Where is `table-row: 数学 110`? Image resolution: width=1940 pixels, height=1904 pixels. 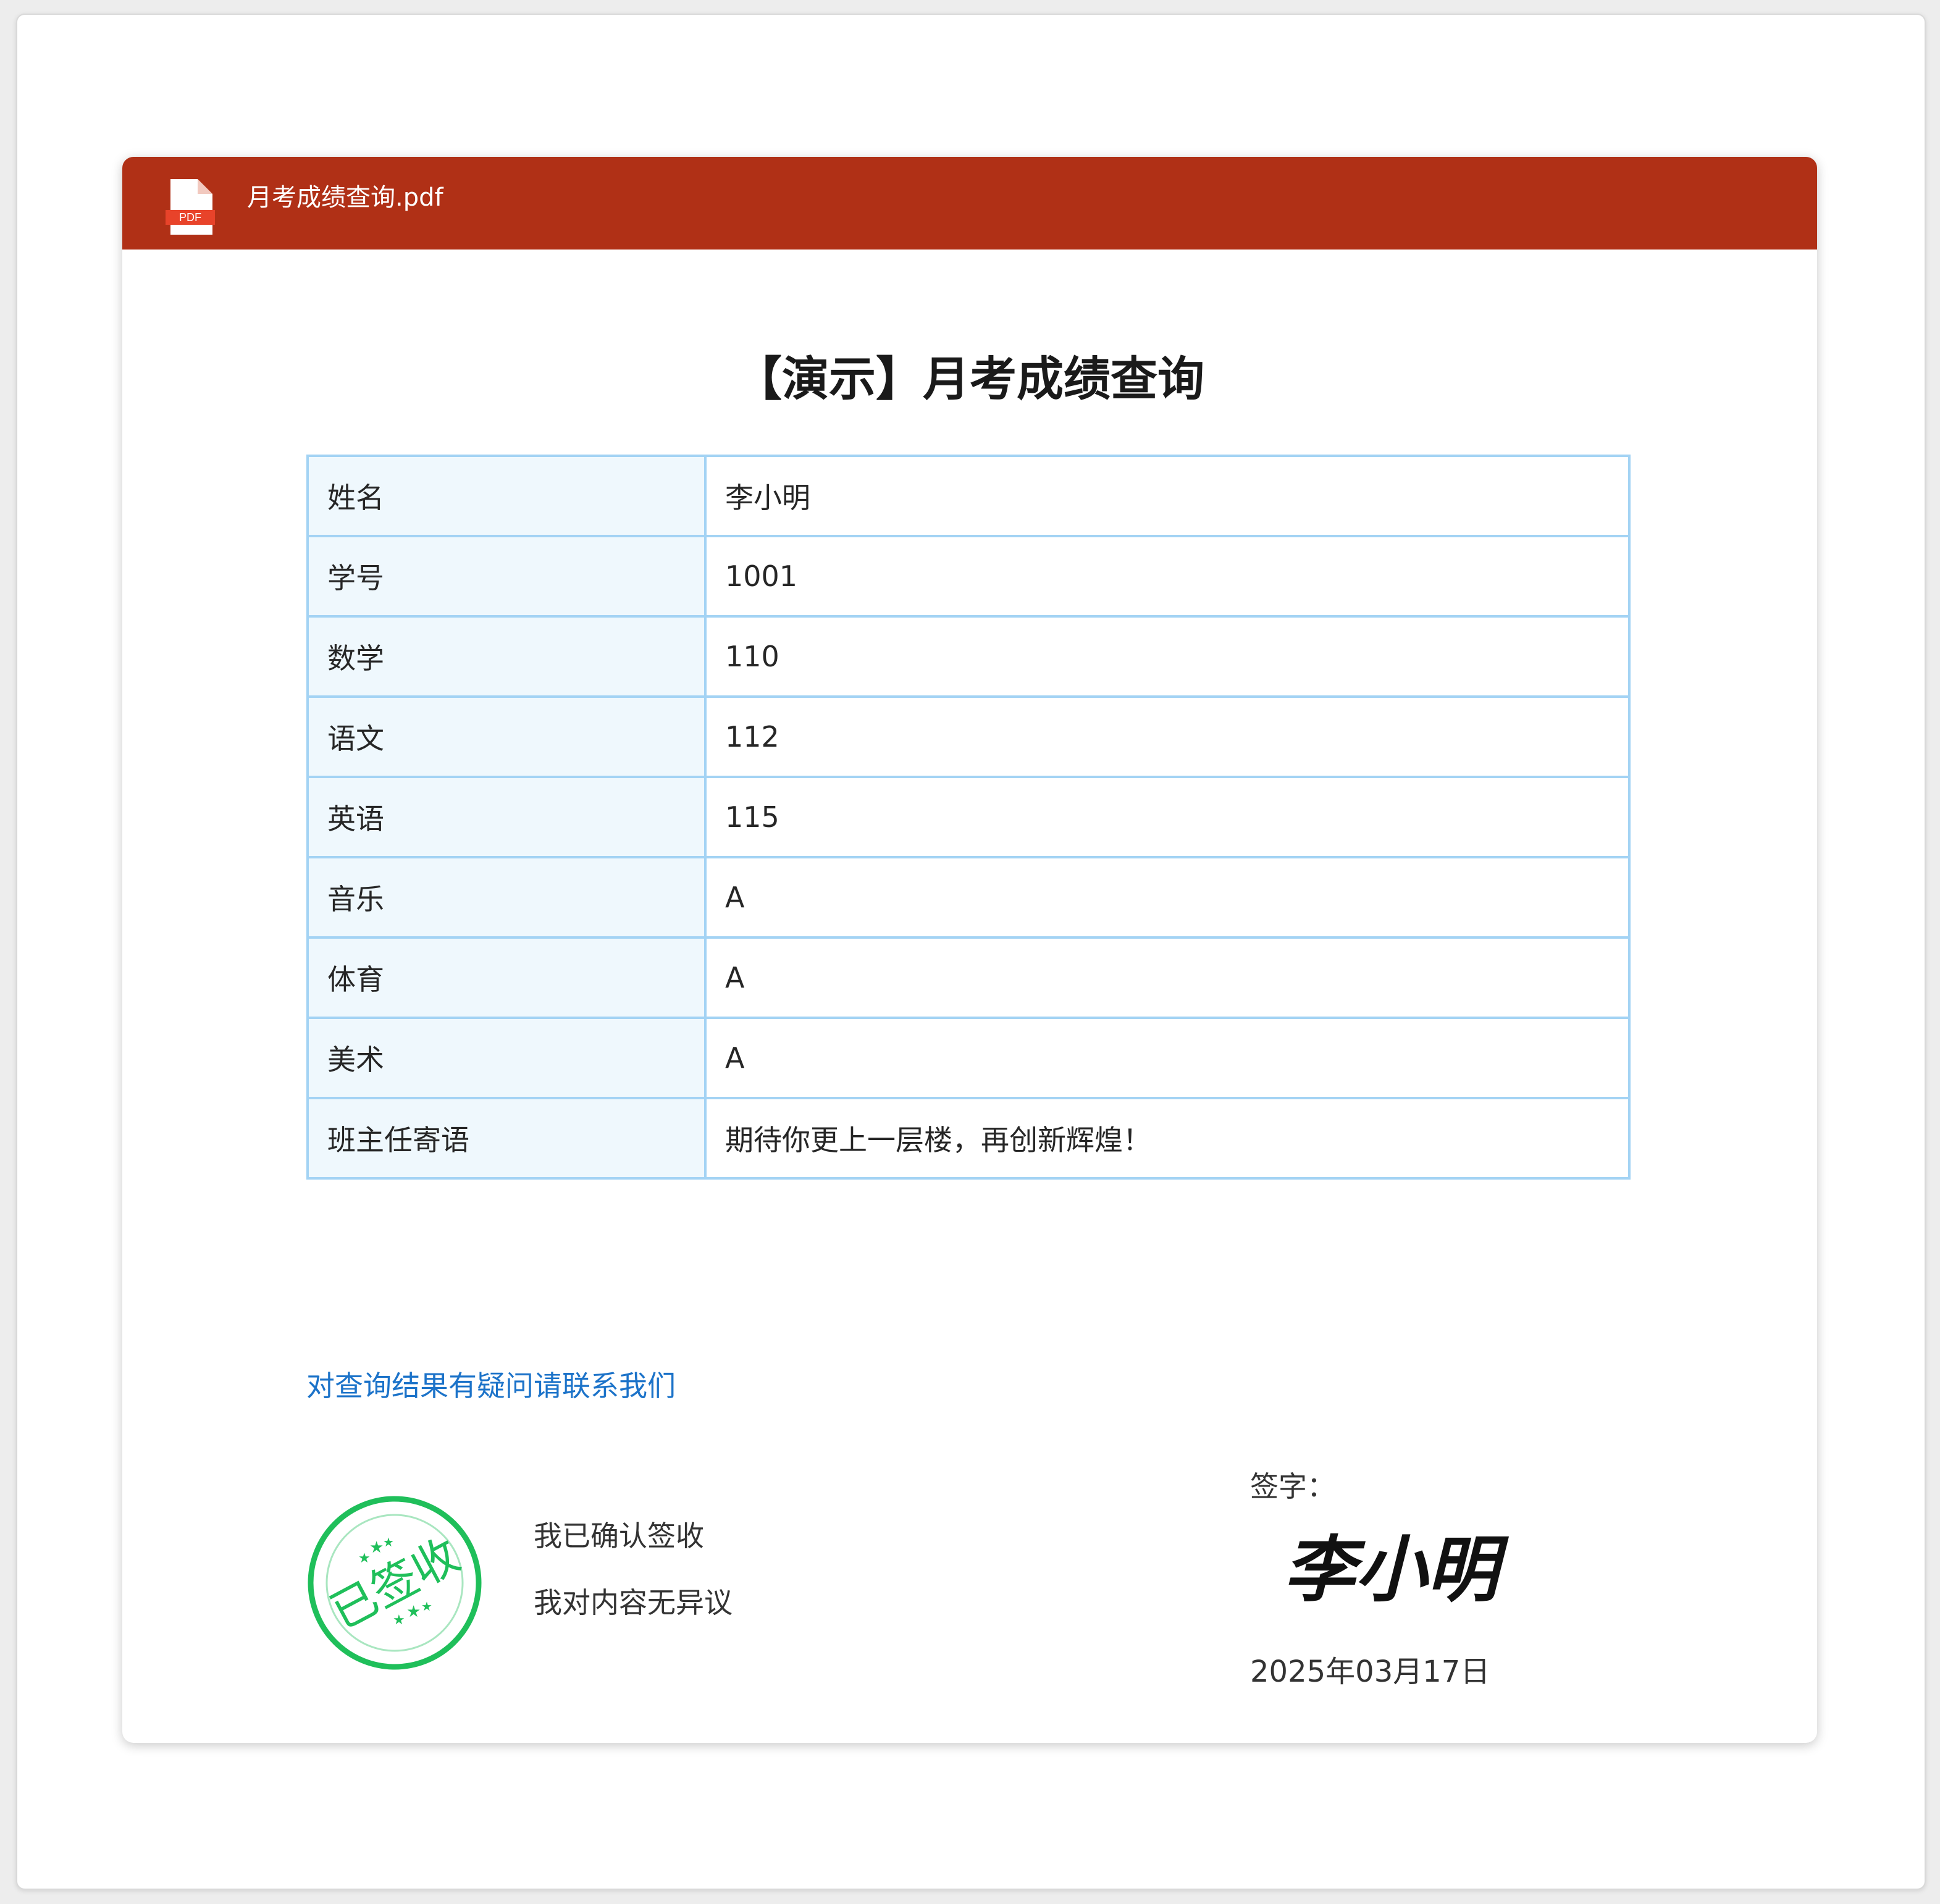
table-row: 数学 110 is located at coordinates (968, 656).